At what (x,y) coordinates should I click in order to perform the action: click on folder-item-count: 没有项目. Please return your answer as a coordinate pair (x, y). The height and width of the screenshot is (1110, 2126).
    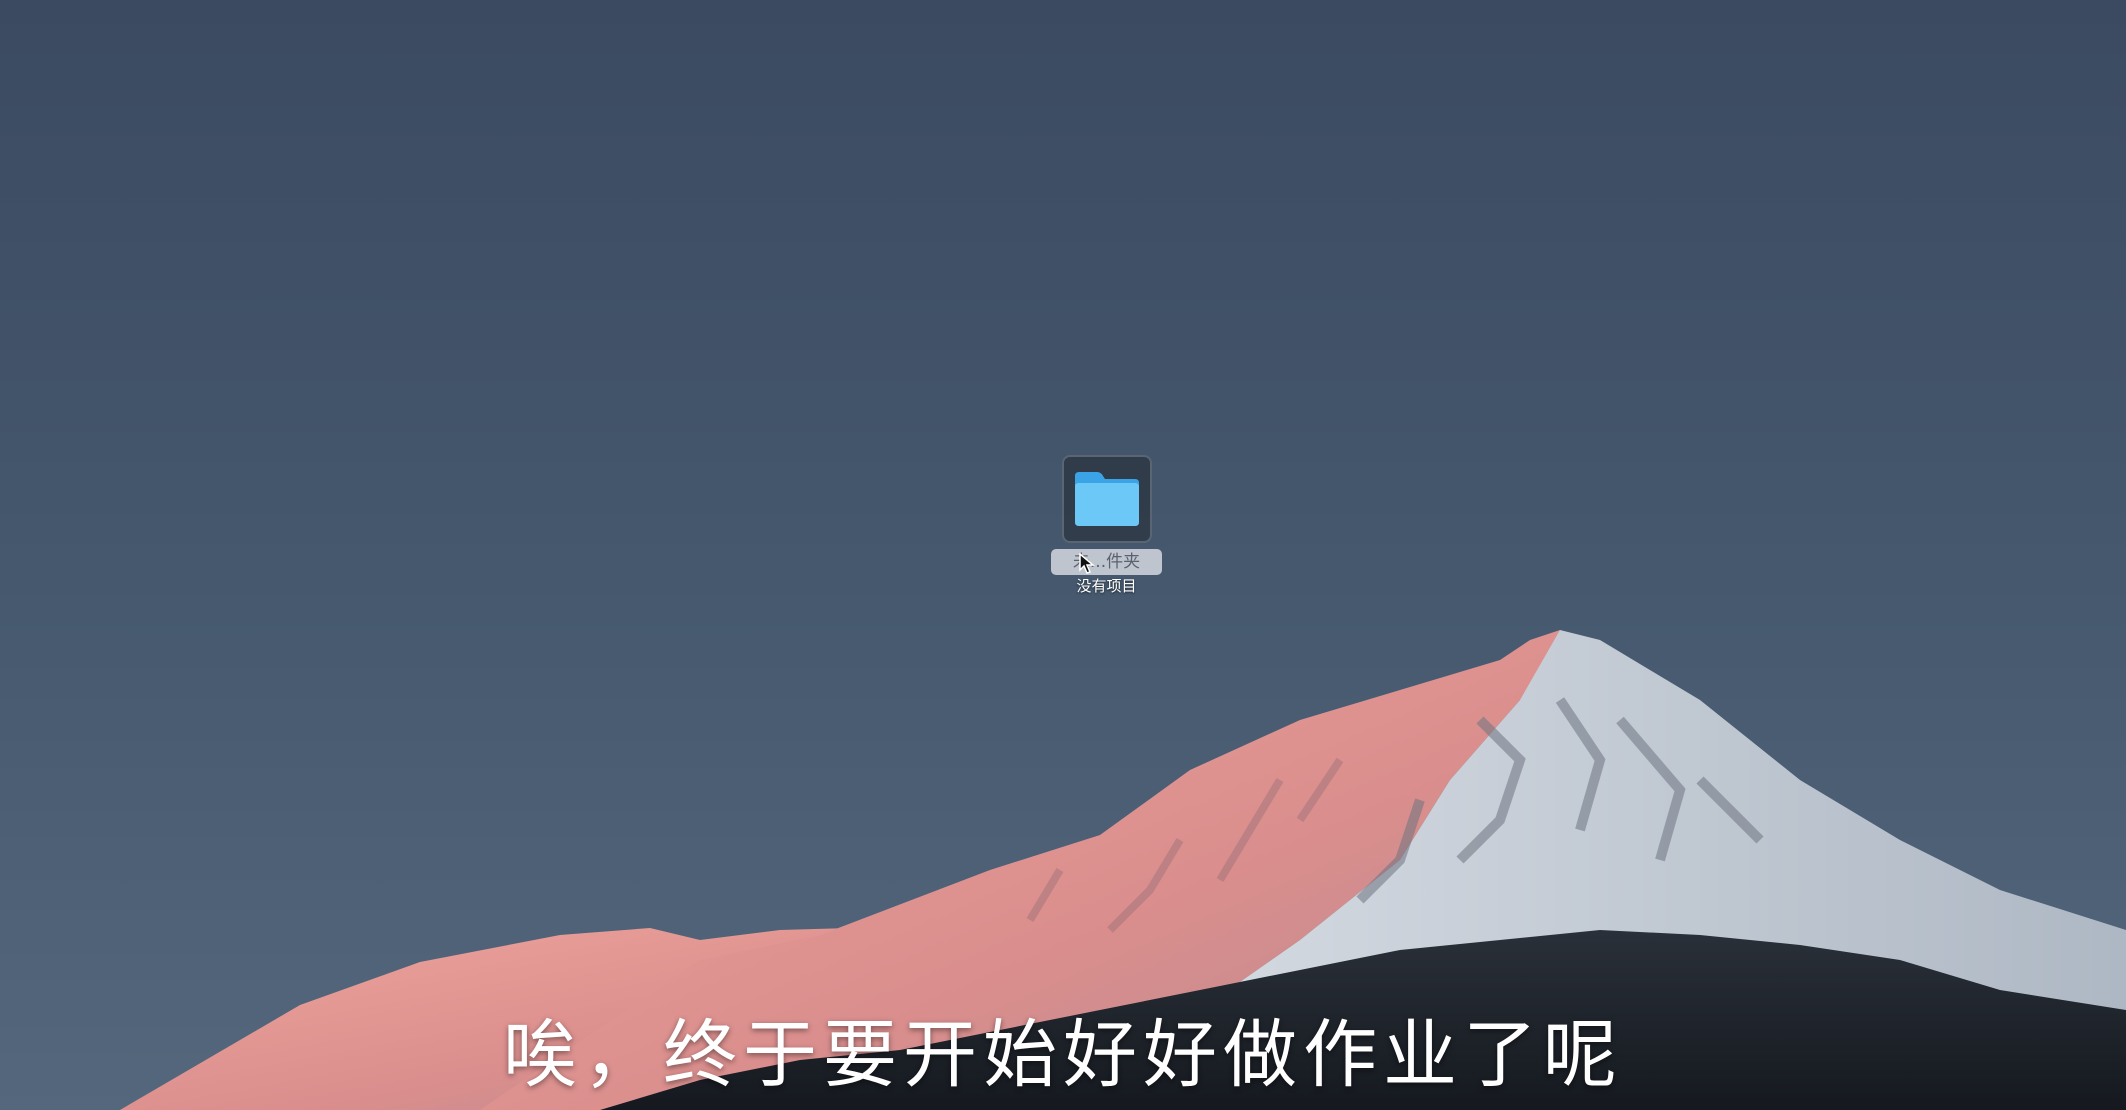
    Looking at the image, I should click on (1106, 586).